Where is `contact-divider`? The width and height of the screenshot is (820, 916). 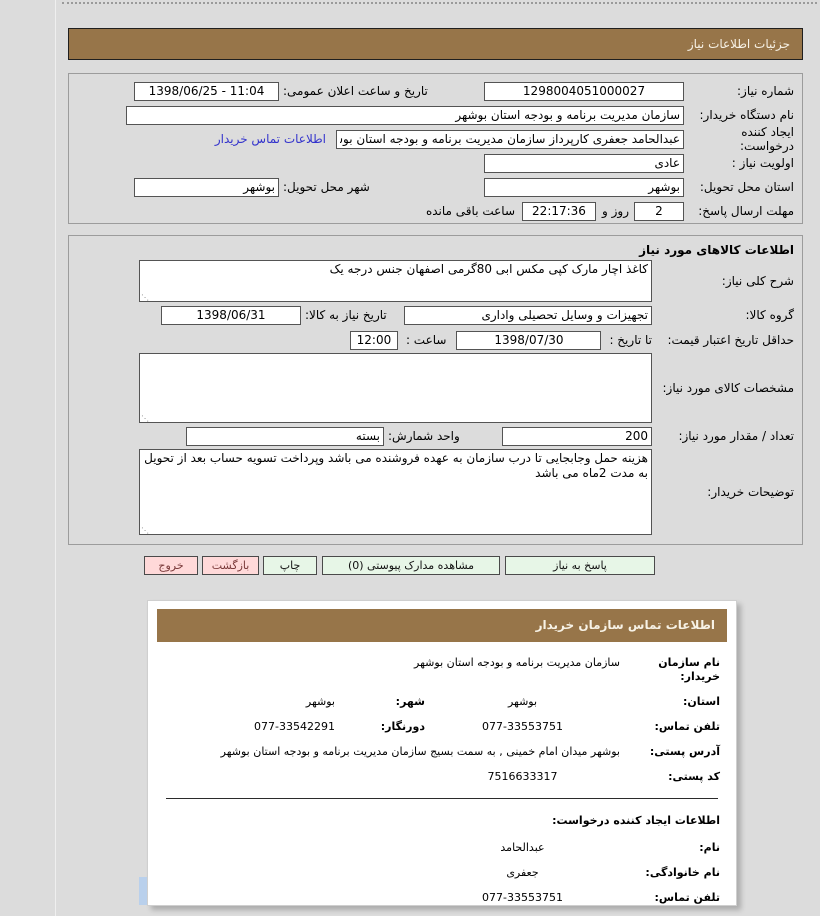 contact-divider is located at coordinates (442, 798).